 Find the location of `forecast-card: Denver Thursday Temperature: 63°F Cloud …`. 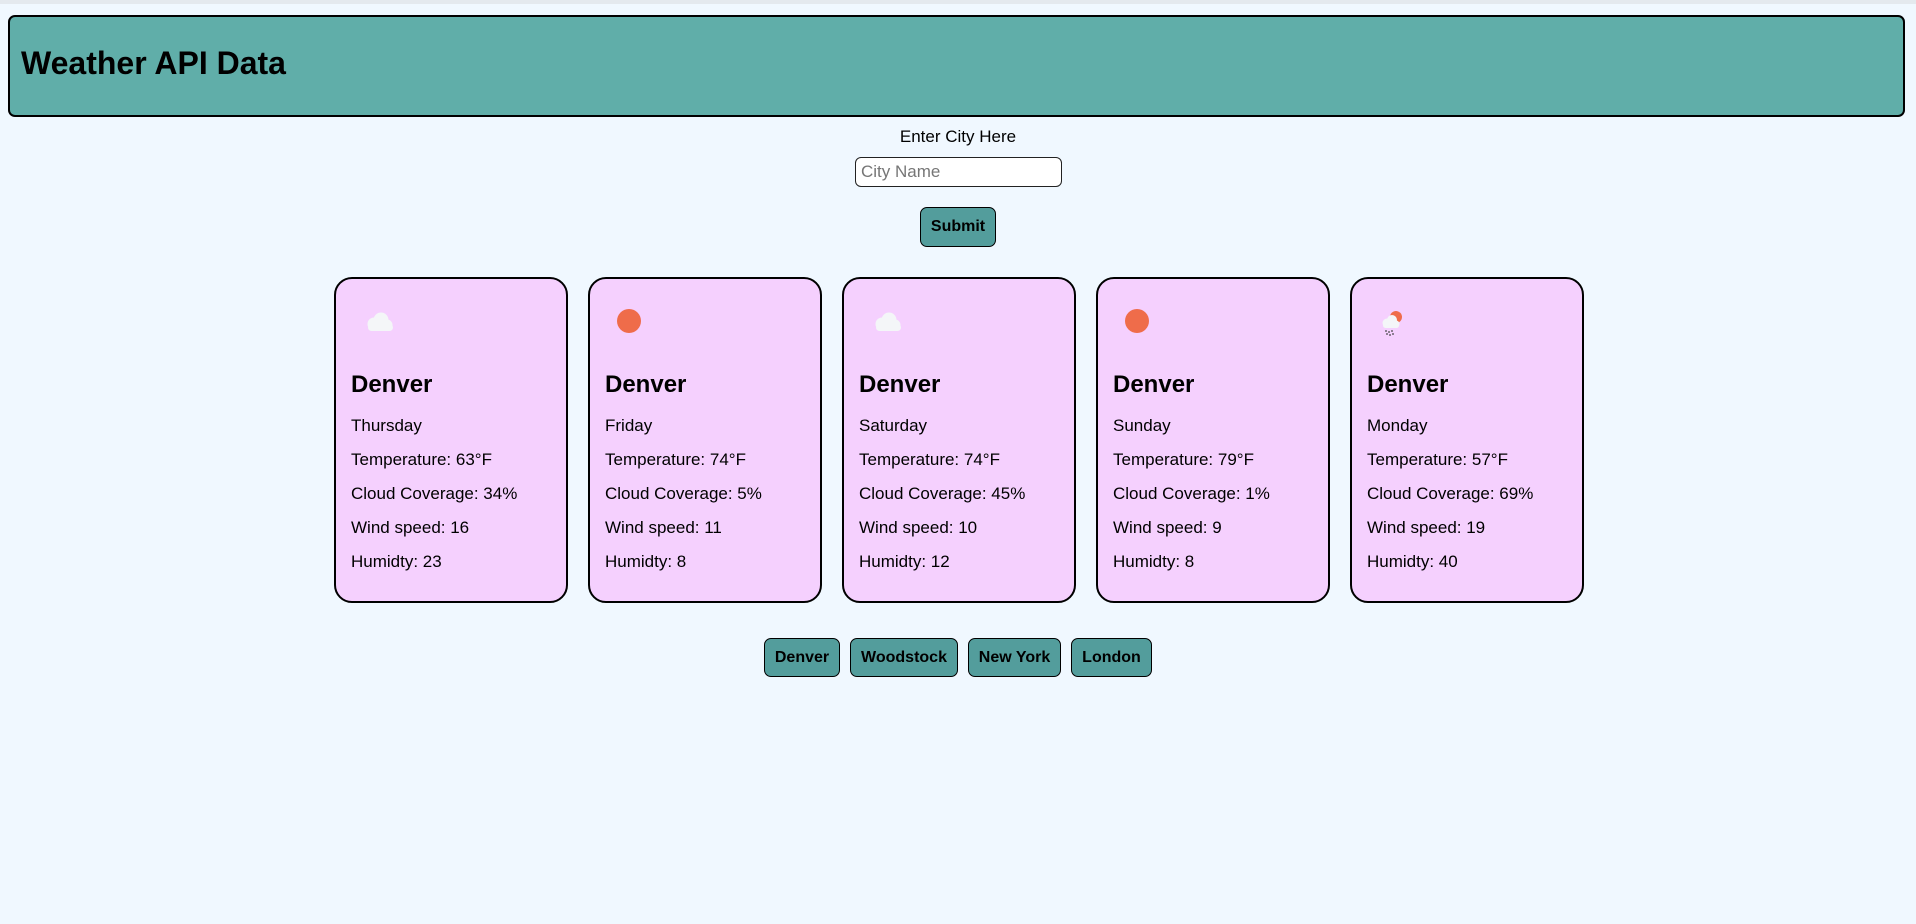

forecast-card: Denver Thursday Temperature: 63°F Cloud … is located at coordinates (451, 440).